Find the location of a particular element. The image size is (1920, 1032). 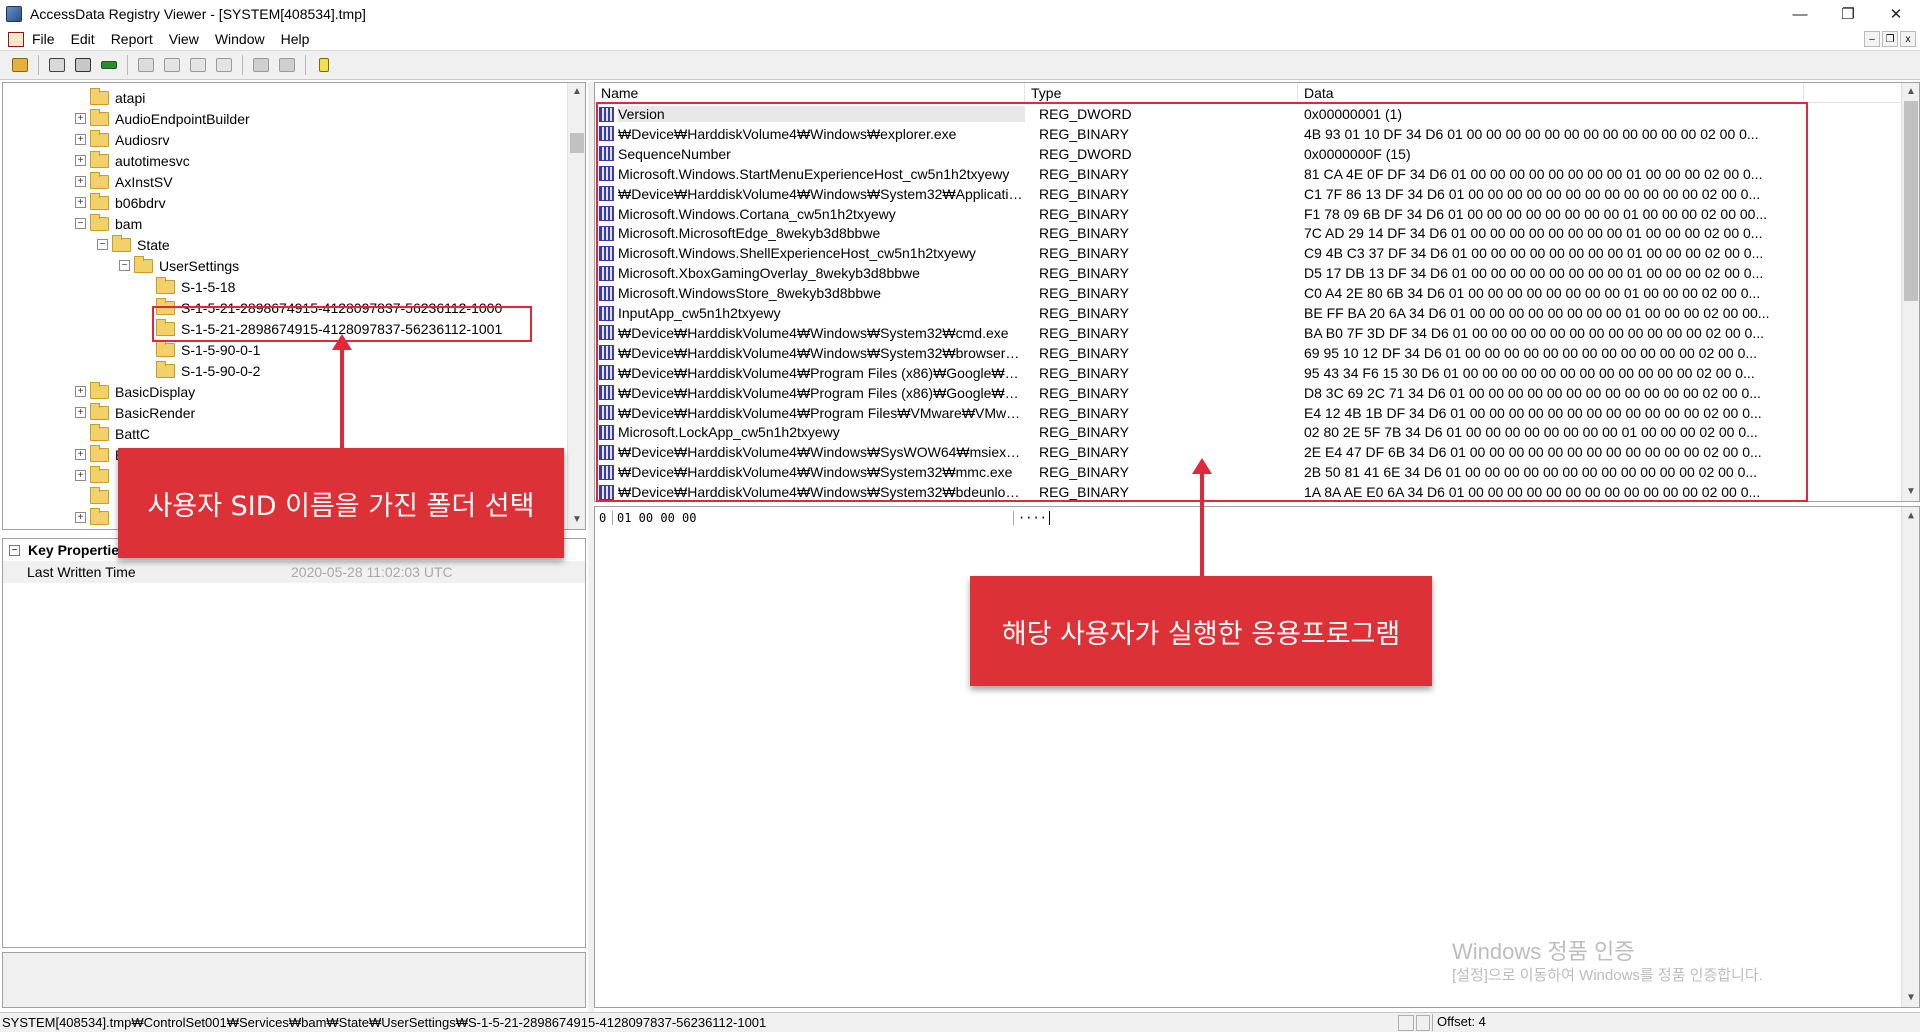

list-scroll-thumb is located at coordinates (1911, 201).